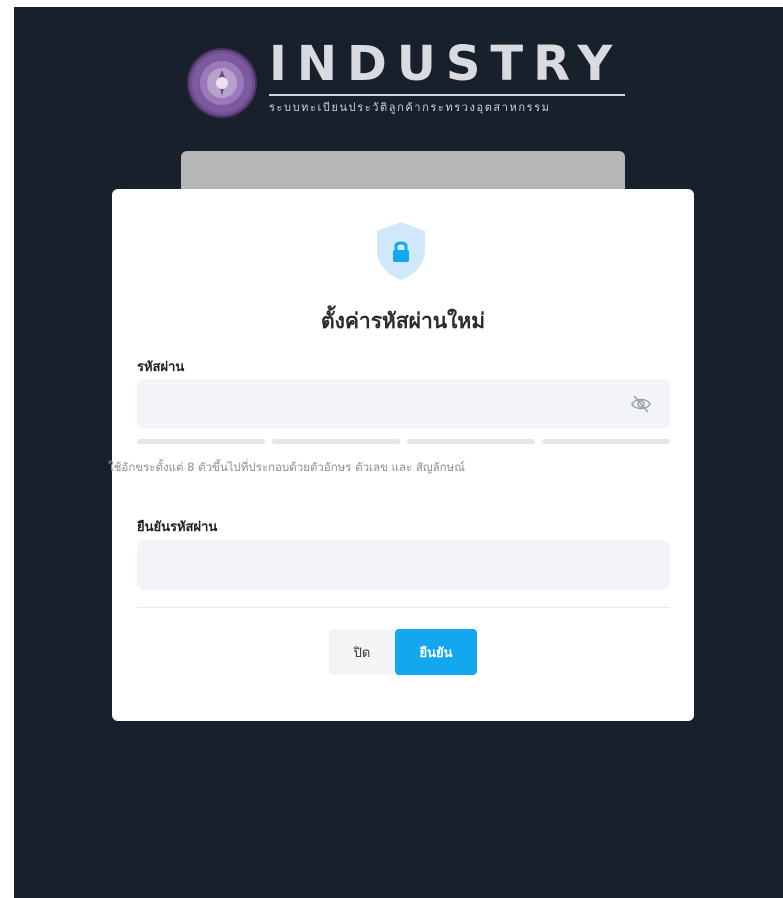 This screenshot has height=898, width=783. Describe the element at coordinates (641, 404) in the screenshot. I see `eye-off-icon` at that location.